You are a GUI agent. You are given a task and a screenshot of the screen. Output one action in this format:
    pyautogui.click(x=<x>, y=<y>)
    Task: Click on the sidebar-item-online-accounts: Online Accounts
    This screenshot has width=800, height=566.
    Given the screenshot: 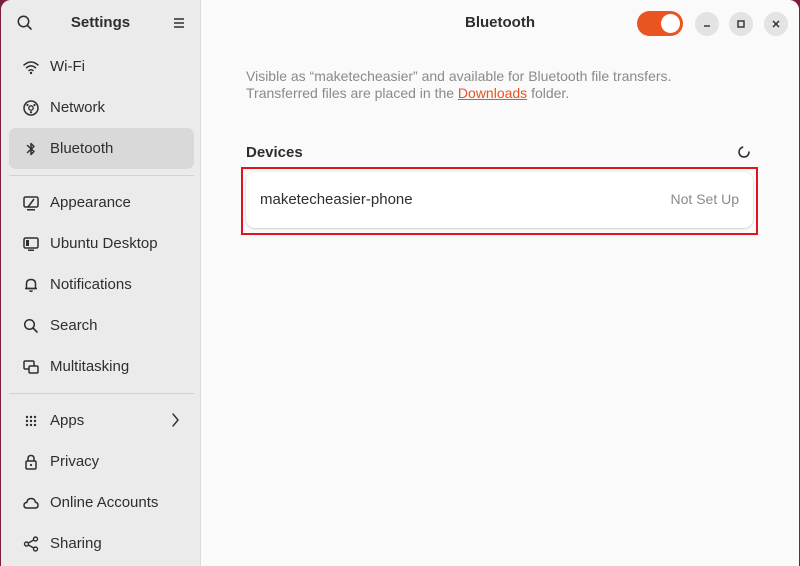 What is the action you would take?
    pyautogui.click(x=101, y=502)
    